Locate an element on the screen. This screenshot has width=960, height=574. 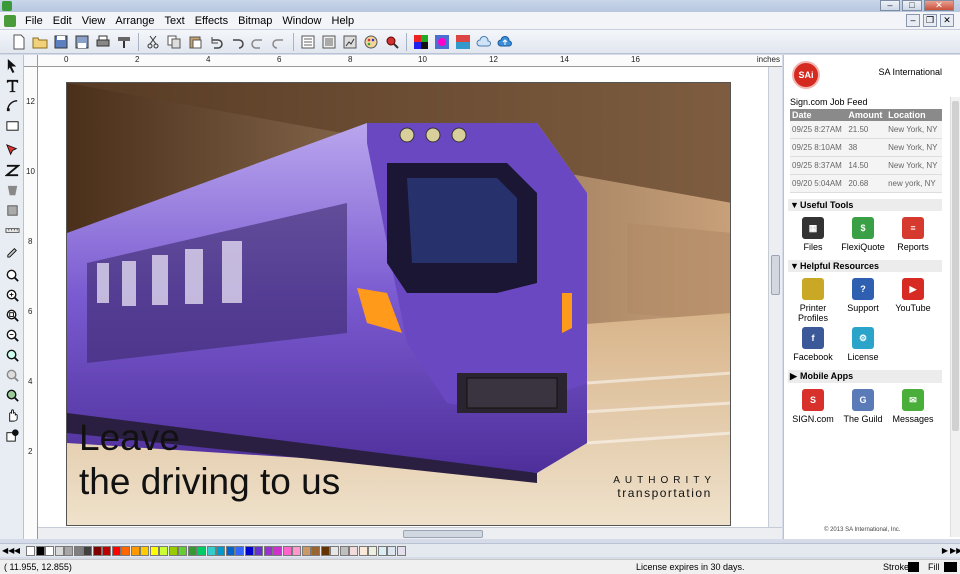
search-icon is located at coordinates (392, 42).